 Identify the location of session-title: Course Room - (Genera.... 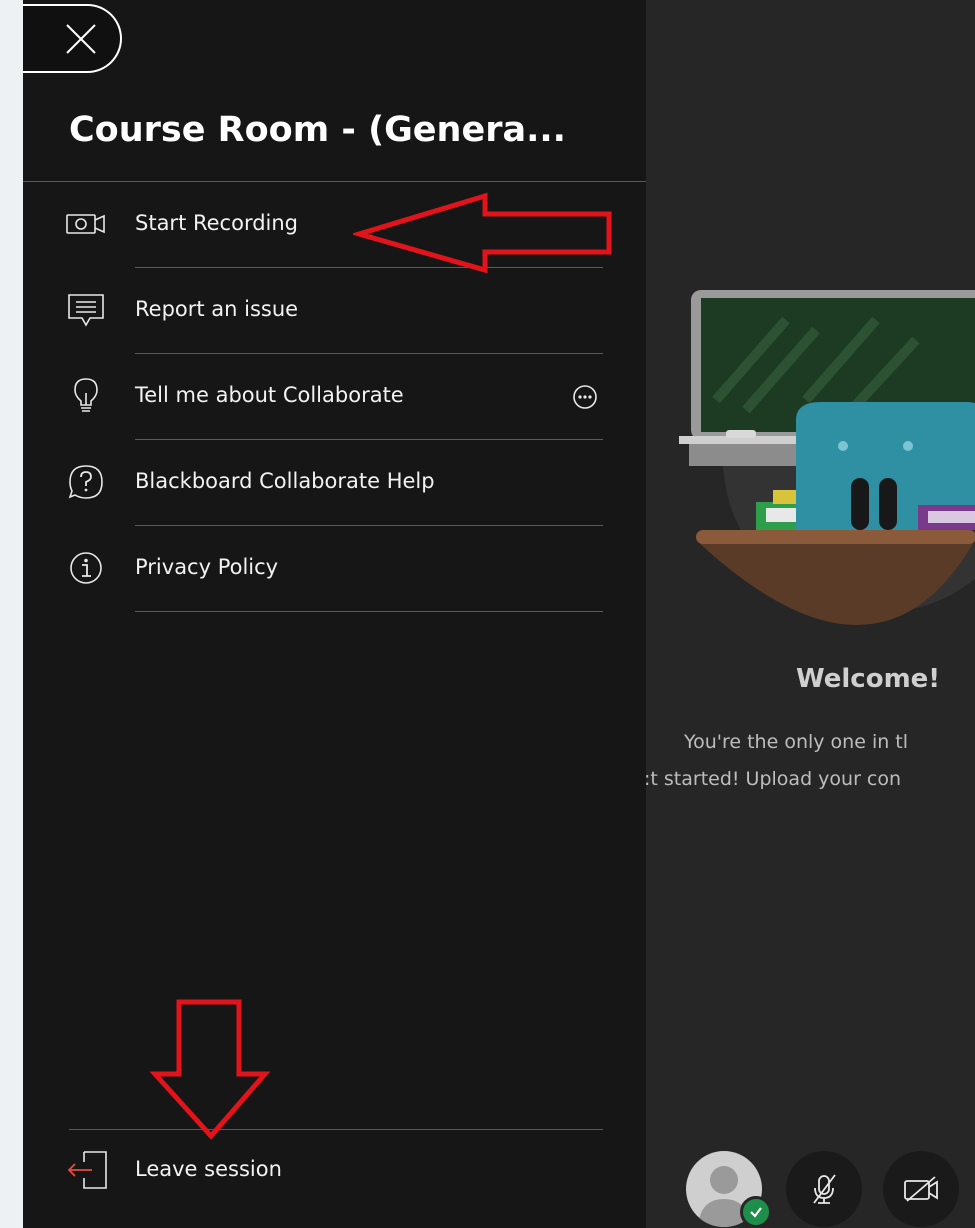
(317, 130).